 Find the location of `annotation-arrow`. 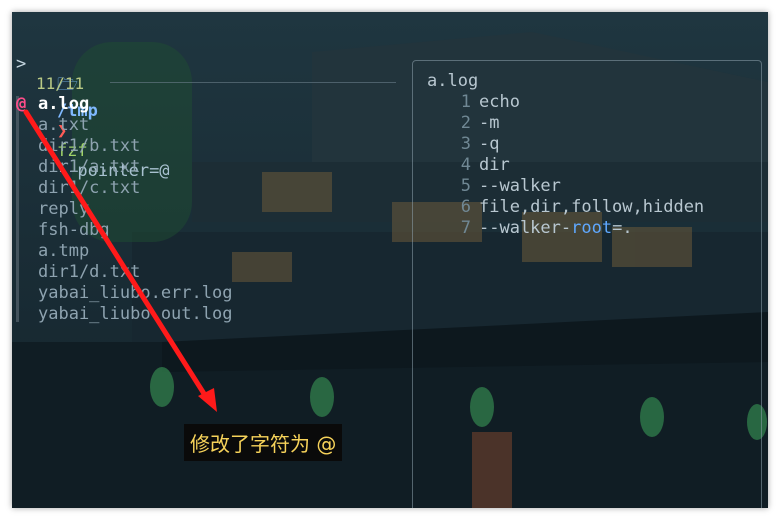

annotation-arrow is located at coordinates (120, 260).